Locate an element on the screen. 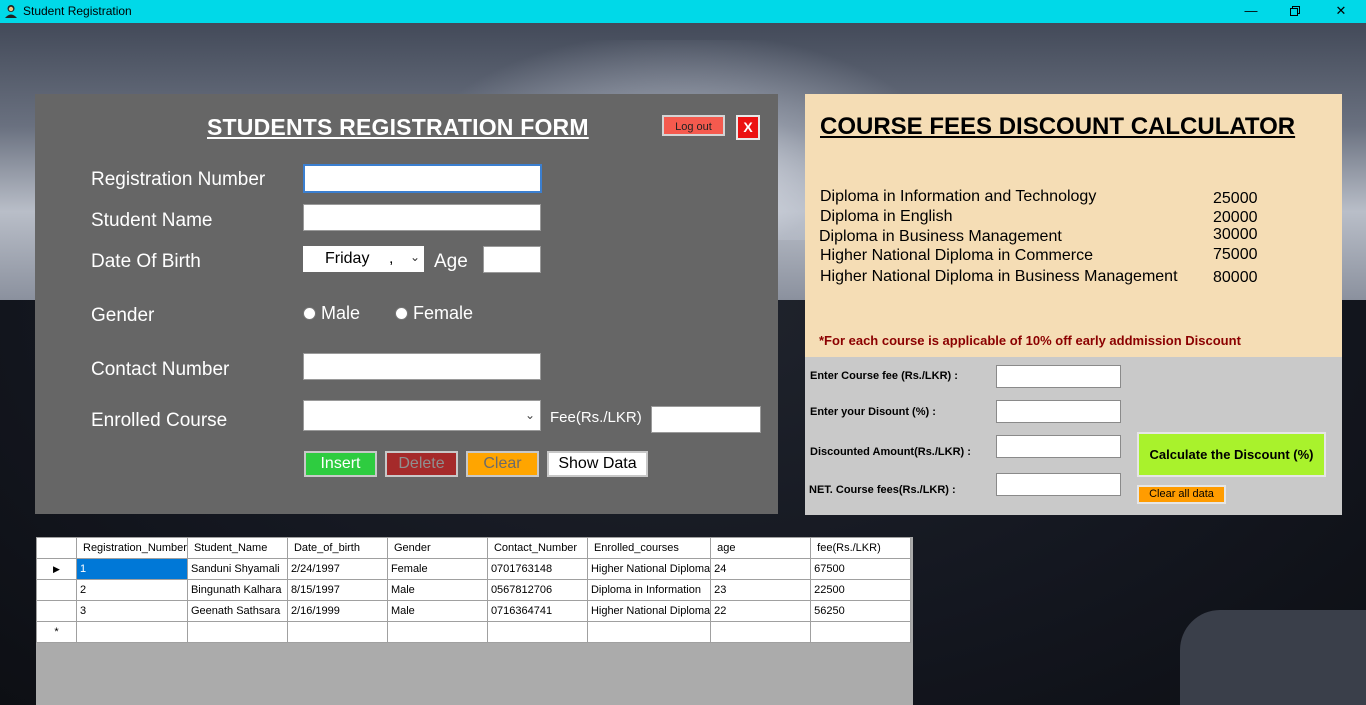 The height and width of the screenshot is (705, 1366). row-header-corner is located at coordinates (56, 548).